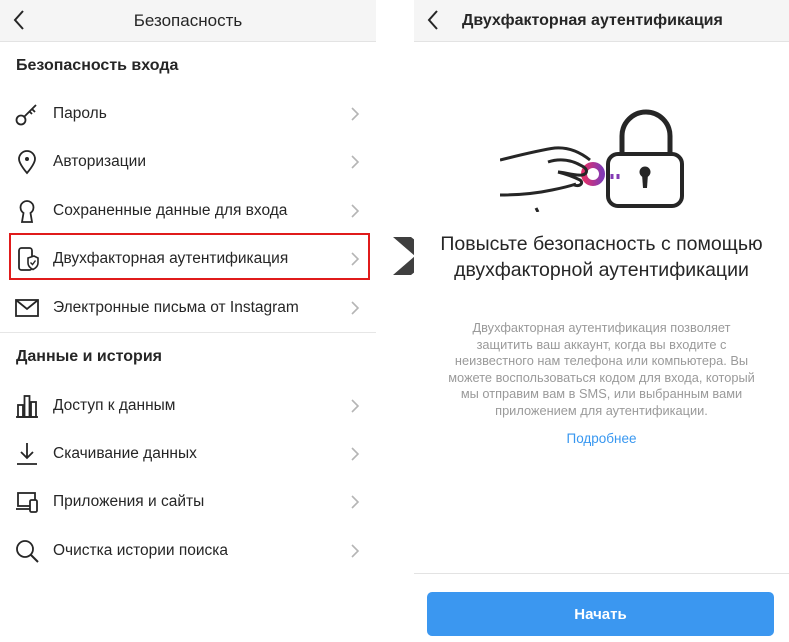  I want to click on settings-item-label: Пароль, so click(80, 113).